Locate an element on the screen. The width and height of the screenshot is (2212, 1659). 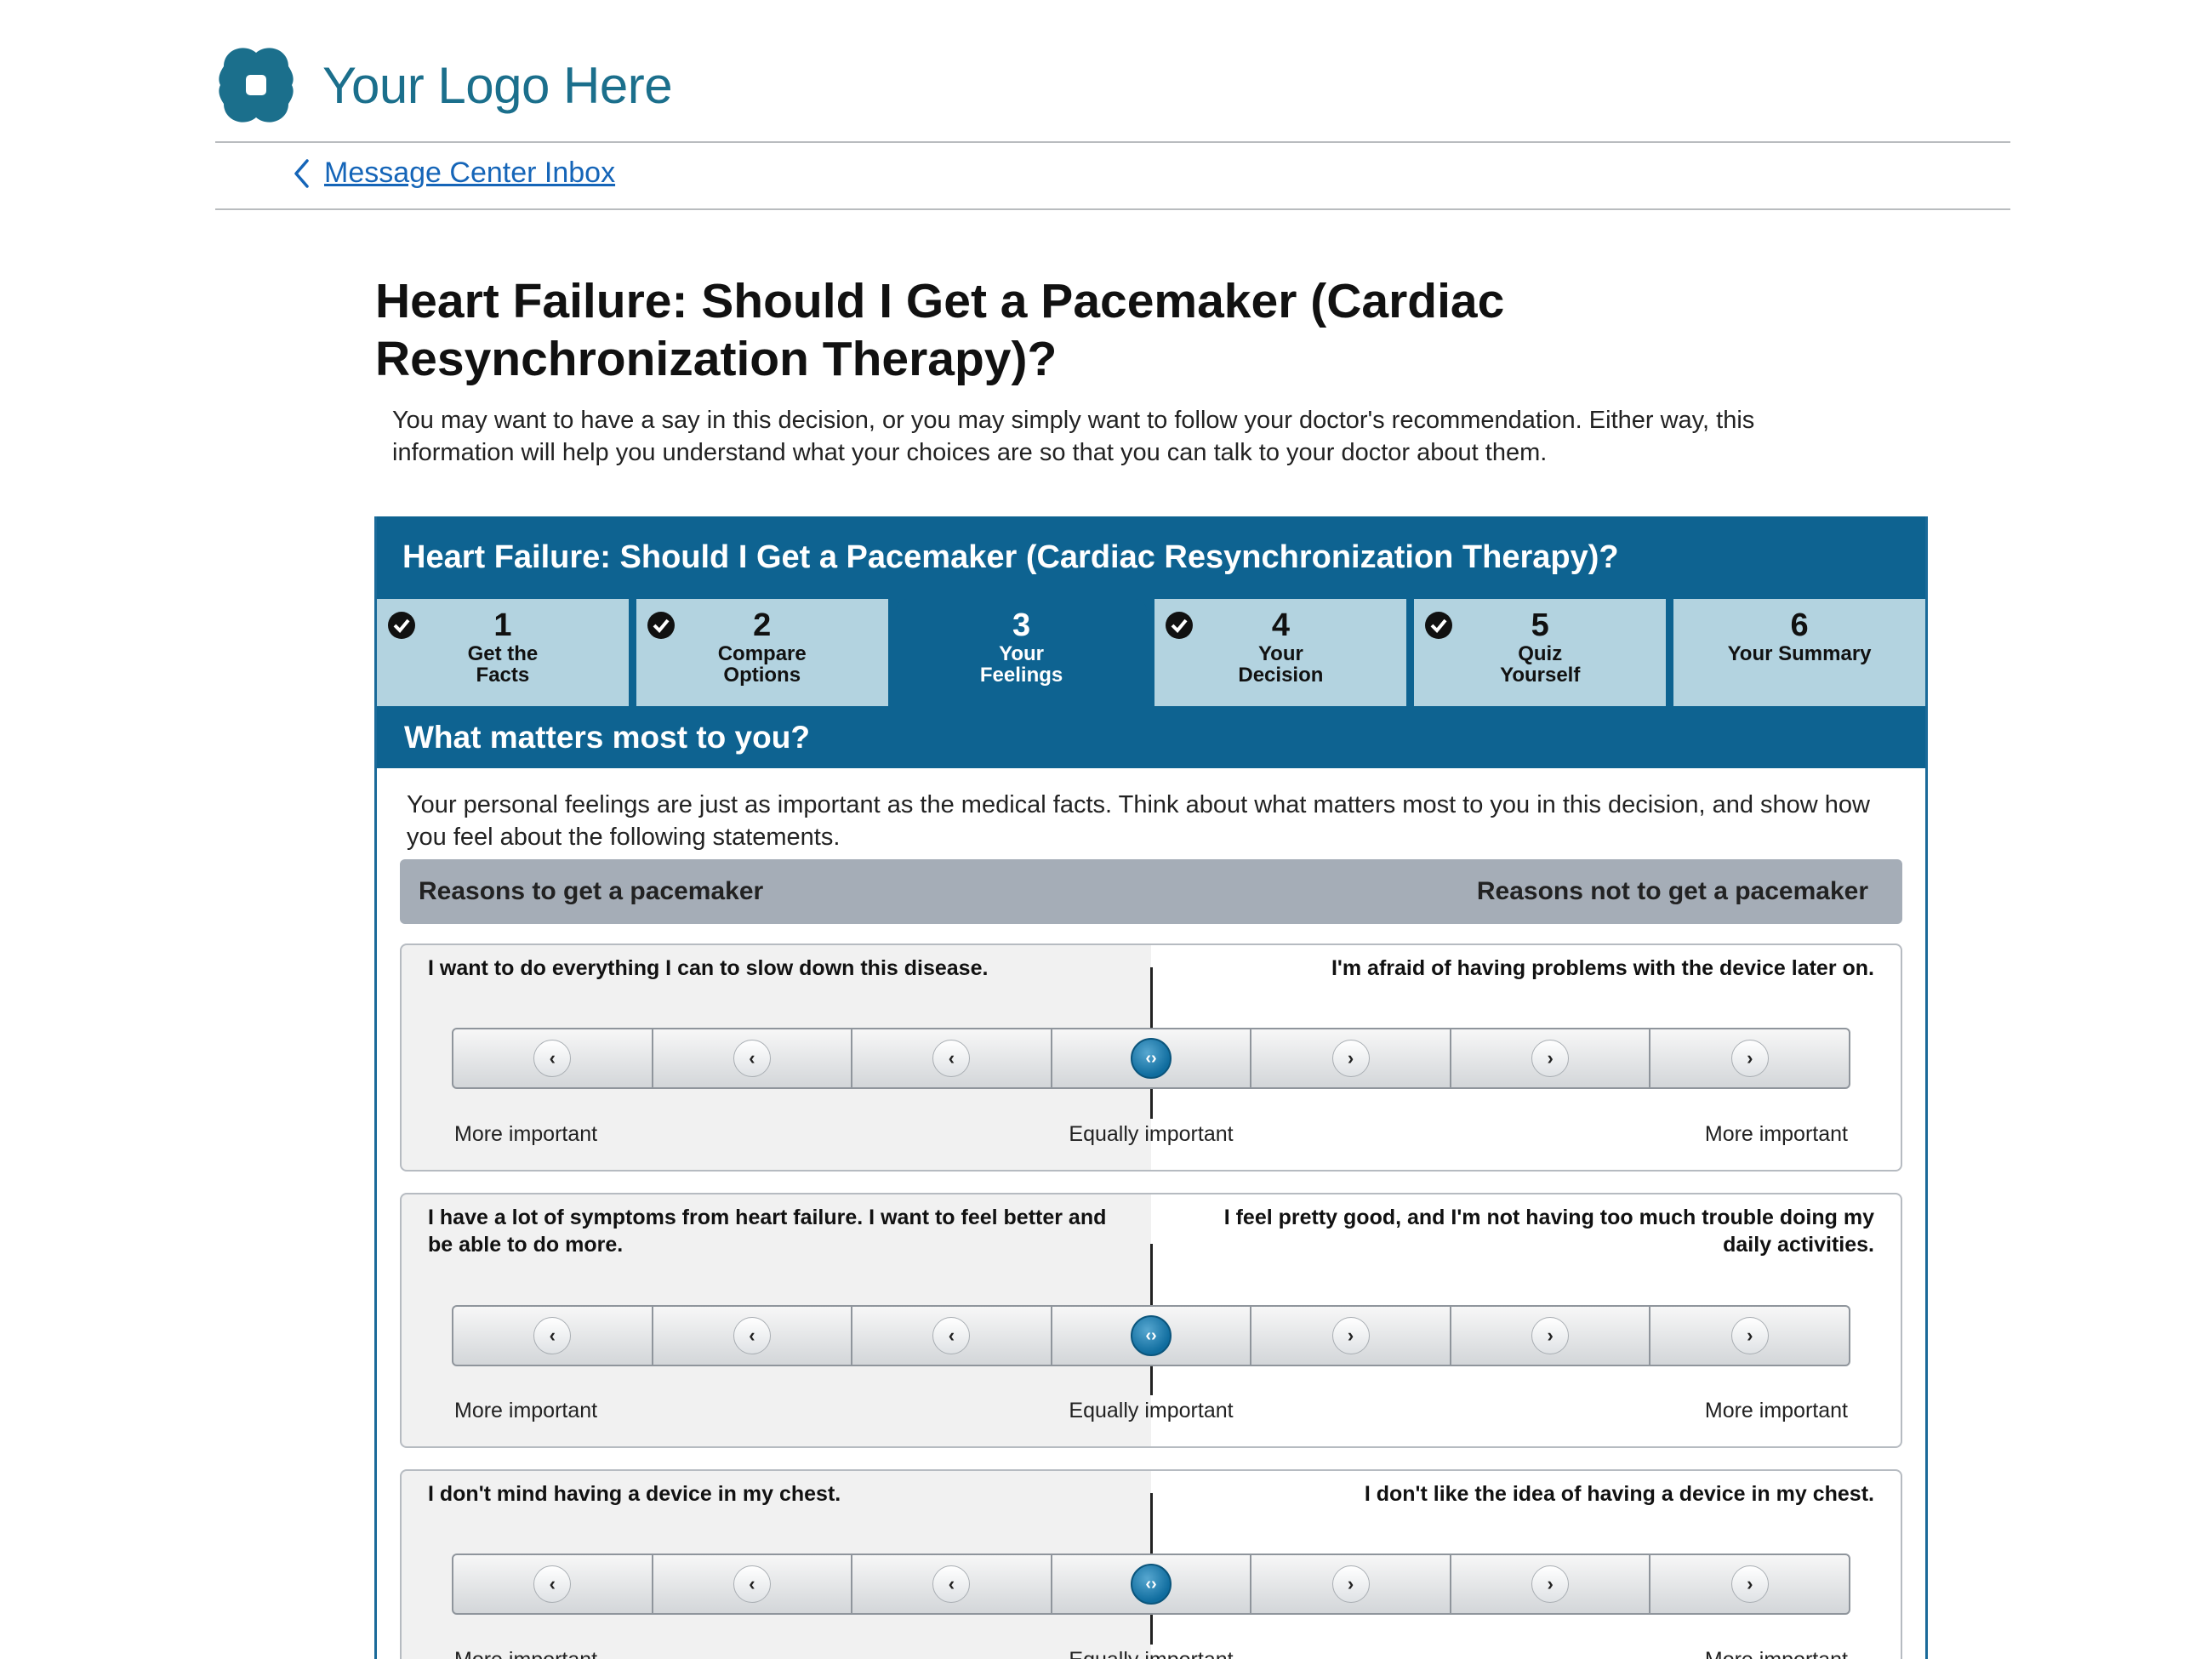
step-label: Your Decision is located at coordinates (1281, 664).